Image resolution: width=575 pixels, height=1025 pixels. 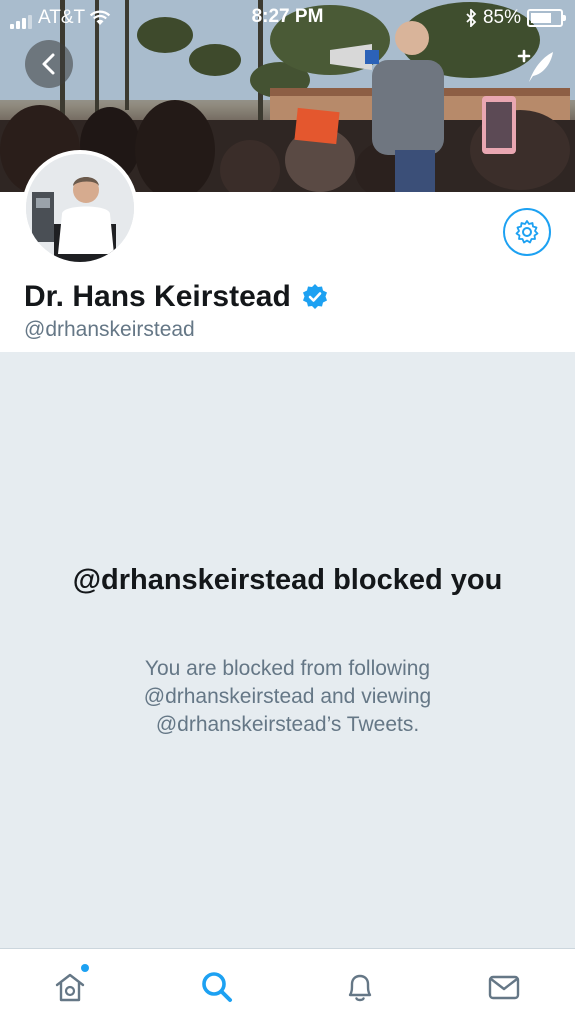 I want to click on verified-badge-icon, so click(x=314, y=296).